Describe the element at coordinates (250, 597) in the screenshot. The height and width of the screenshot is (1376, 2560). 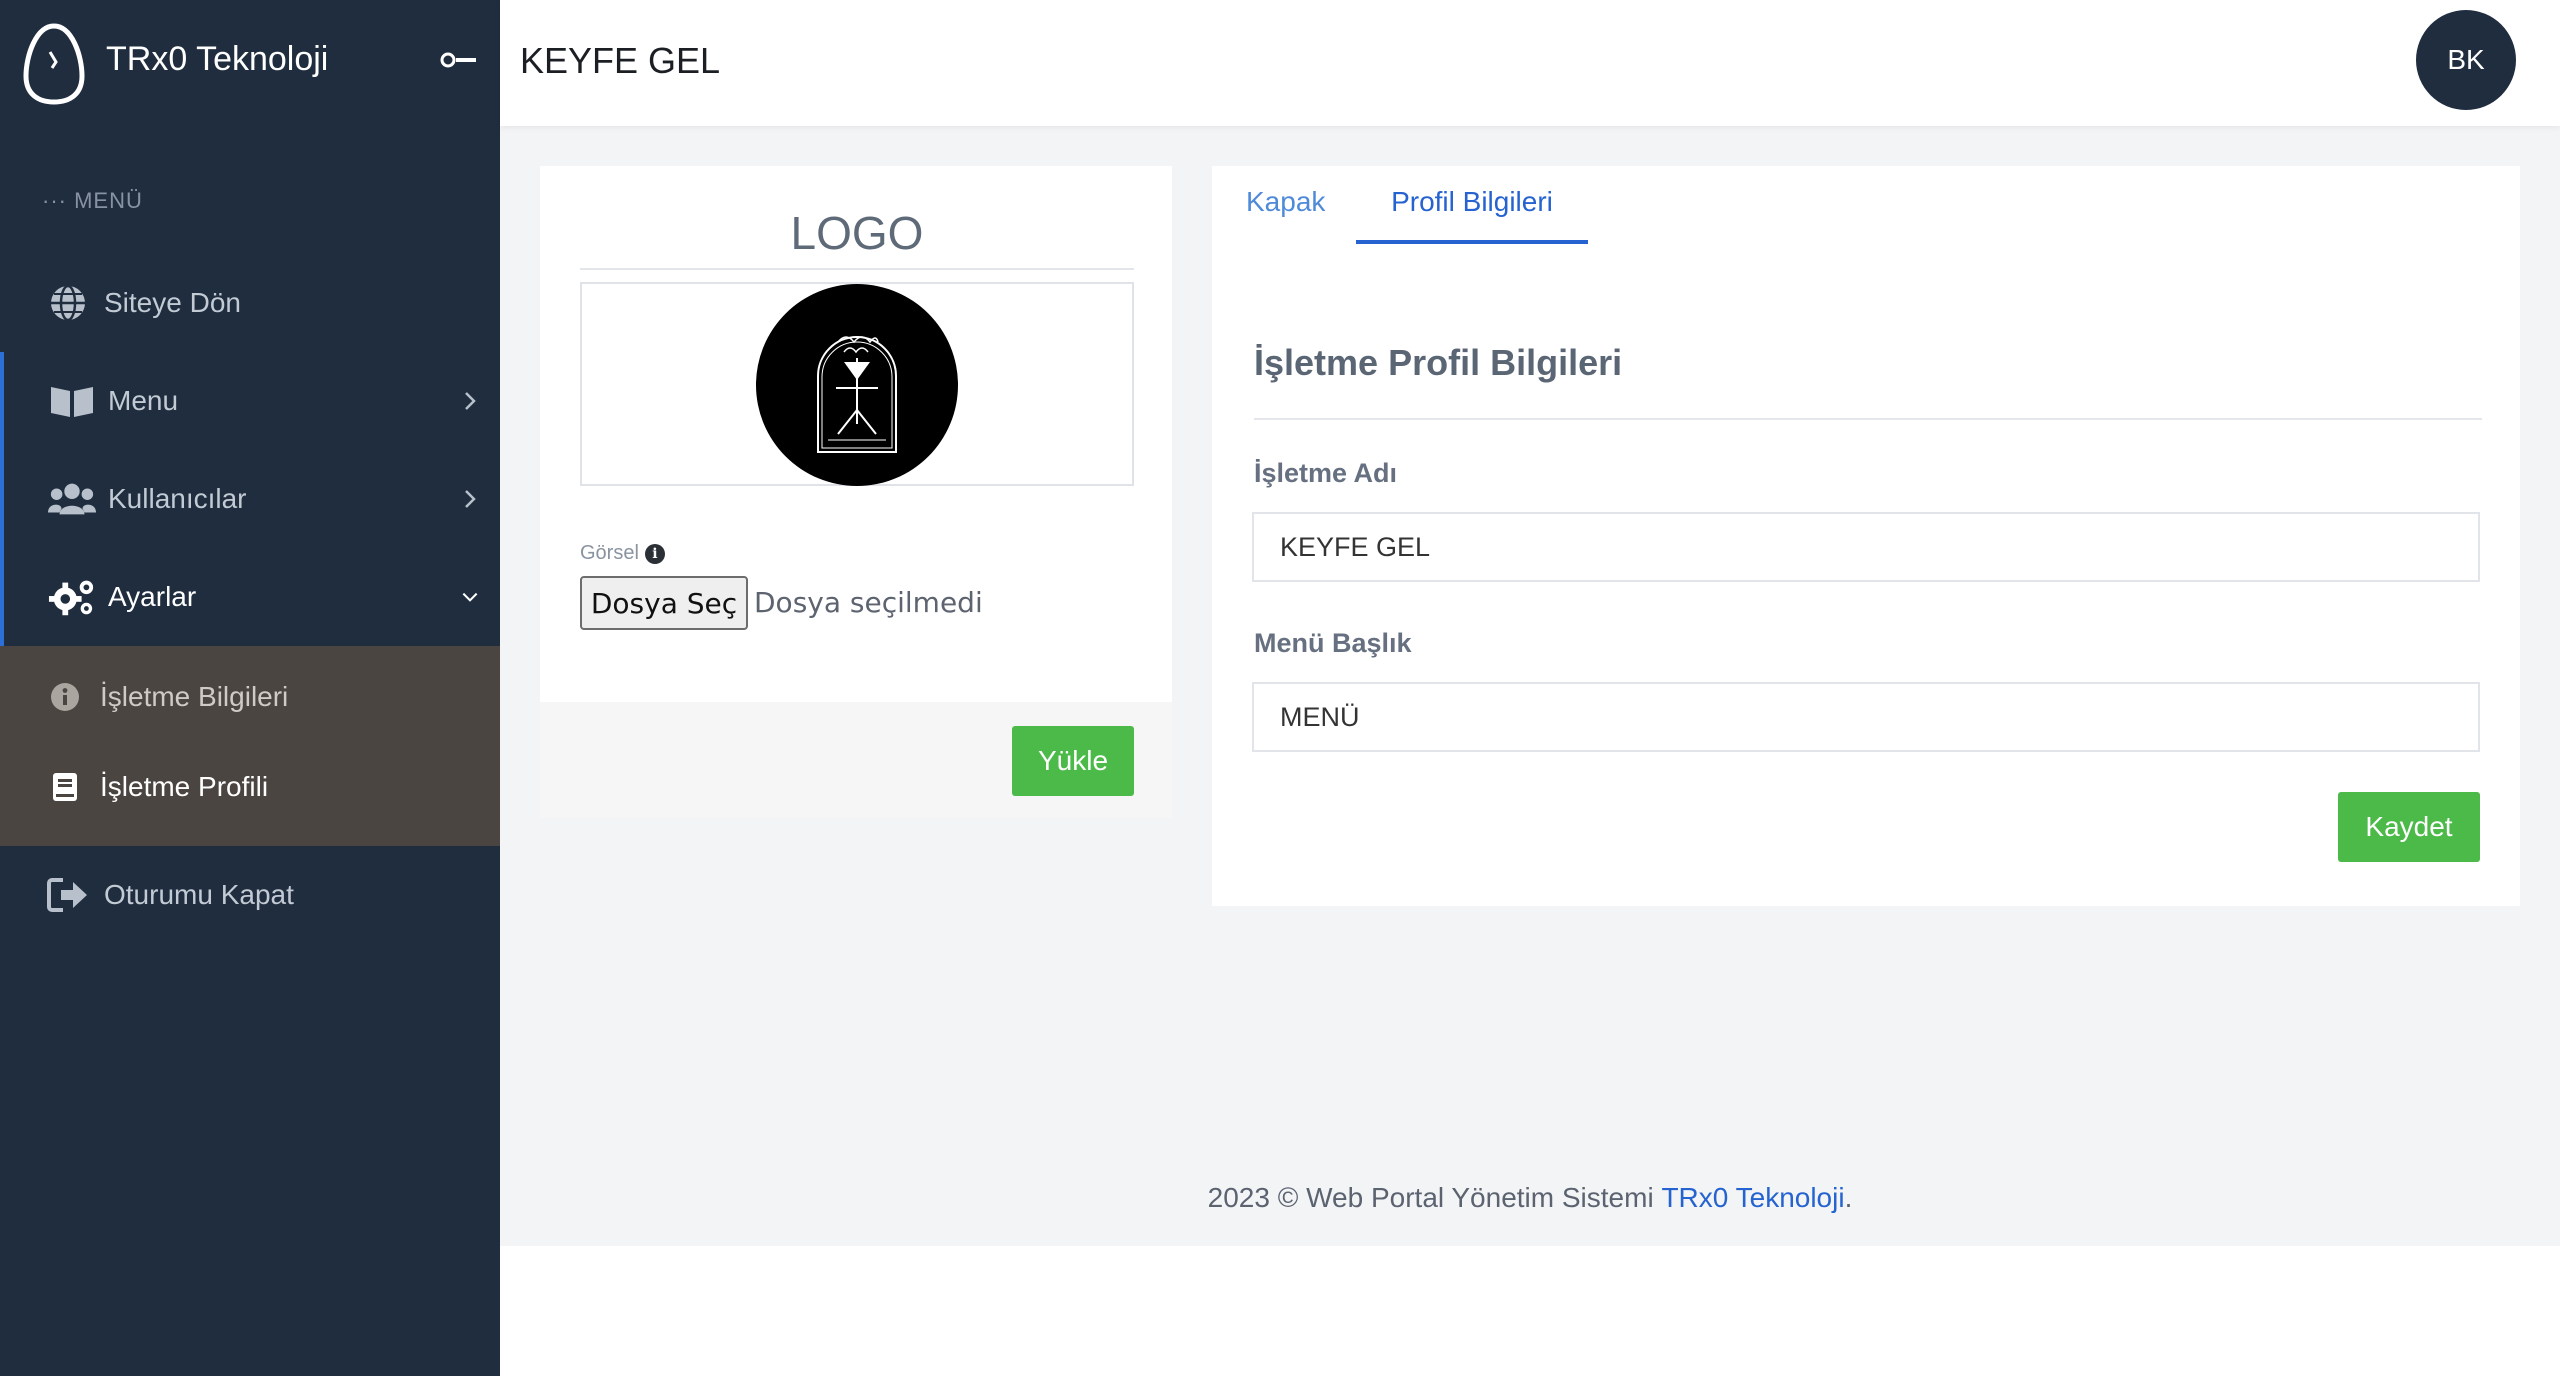
I see `sidebar-item-ayarlar: Ayarlar` at that location.